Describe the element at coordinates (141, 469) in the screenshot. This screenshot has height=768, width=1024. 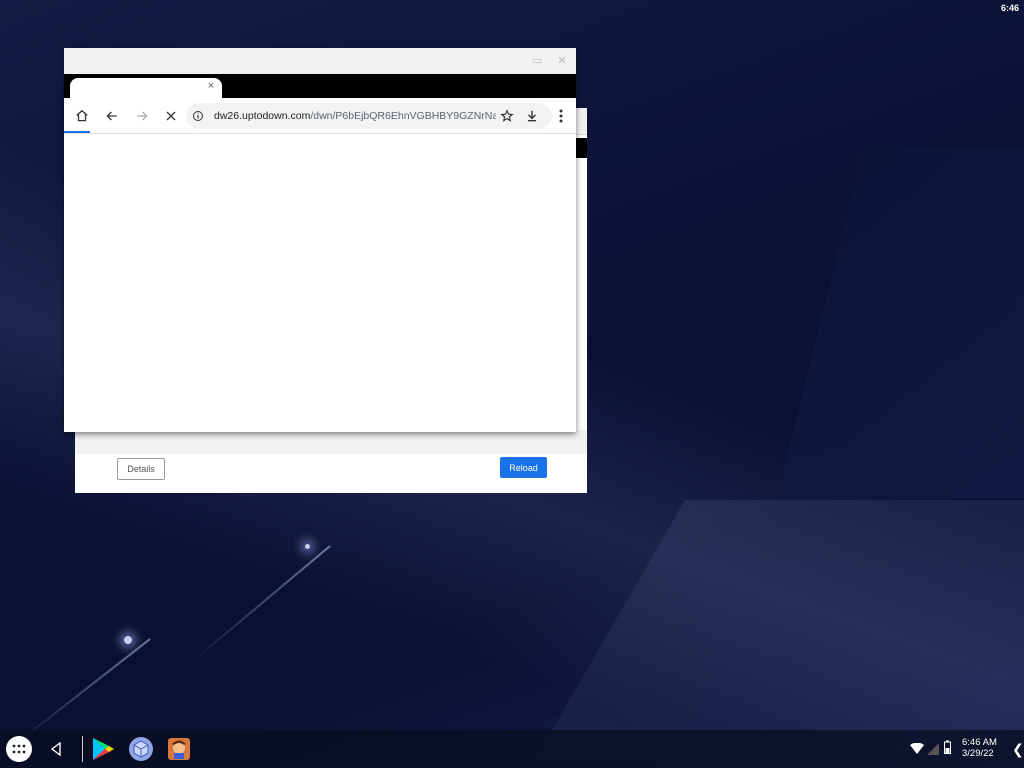
I see `details-button: Details` at that location.